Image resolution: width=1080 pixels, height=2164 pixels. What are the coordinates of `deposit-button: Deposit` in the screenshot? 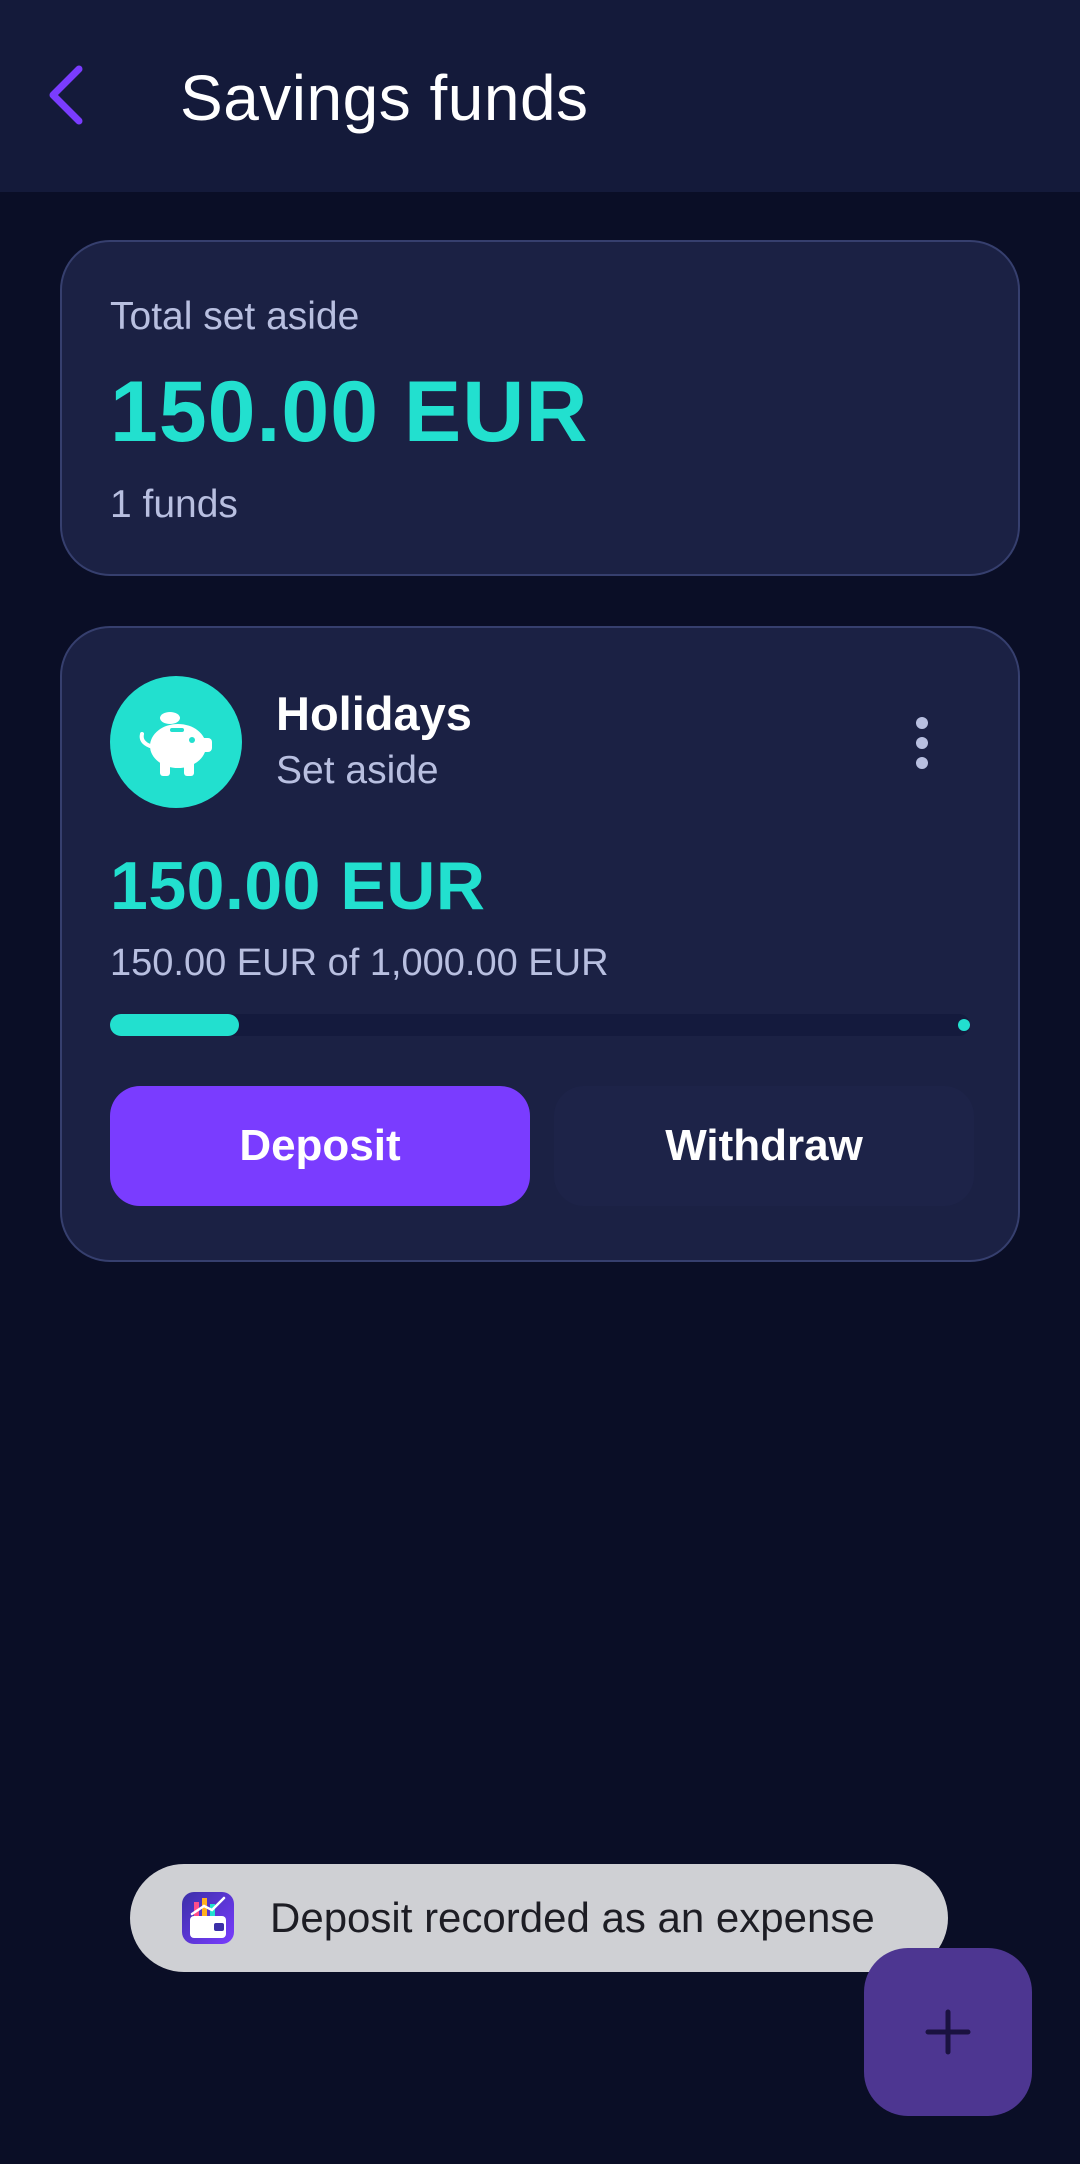 It's located at (320, 1146).